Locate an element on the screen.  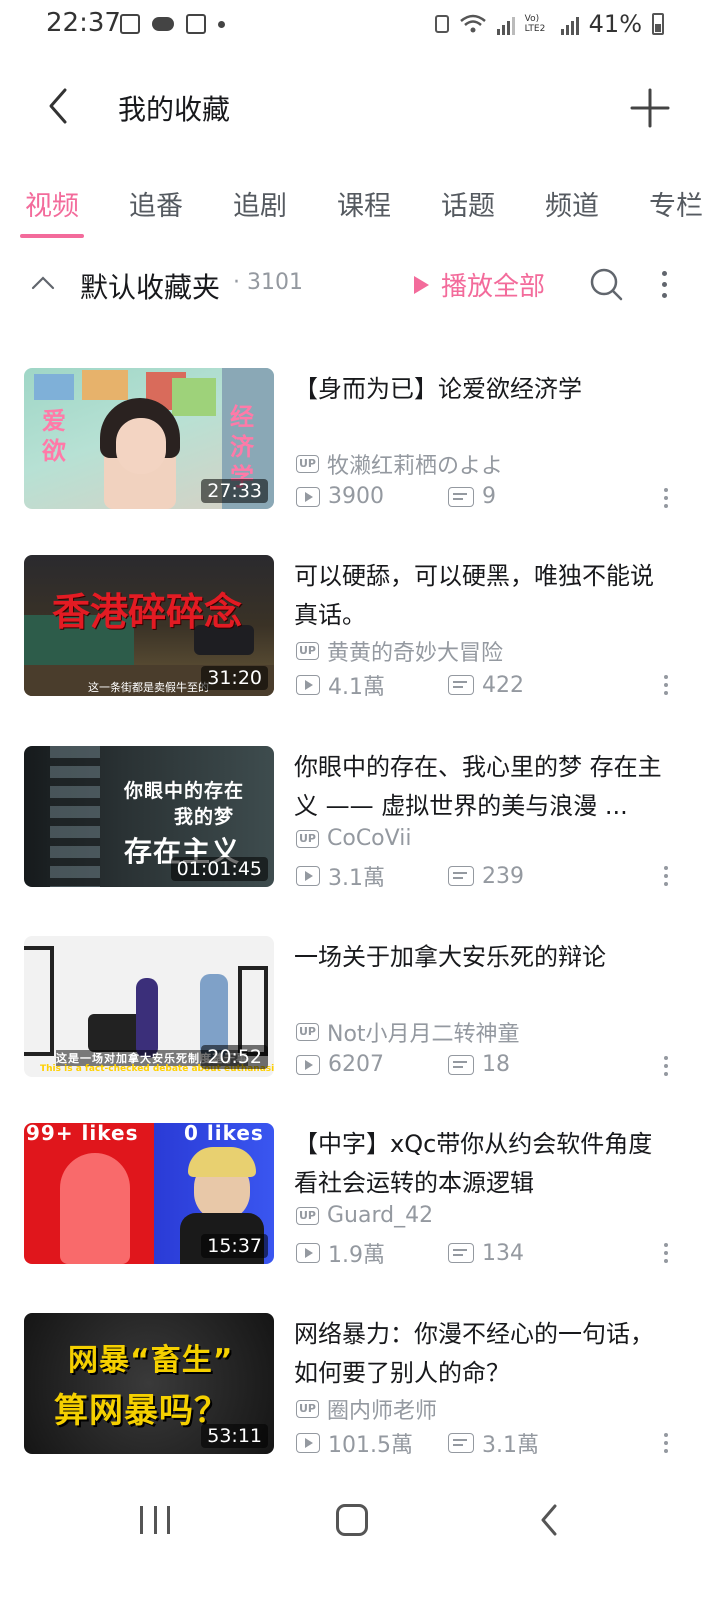
danmaku-count: 422 is located at coordinates (486, 685).